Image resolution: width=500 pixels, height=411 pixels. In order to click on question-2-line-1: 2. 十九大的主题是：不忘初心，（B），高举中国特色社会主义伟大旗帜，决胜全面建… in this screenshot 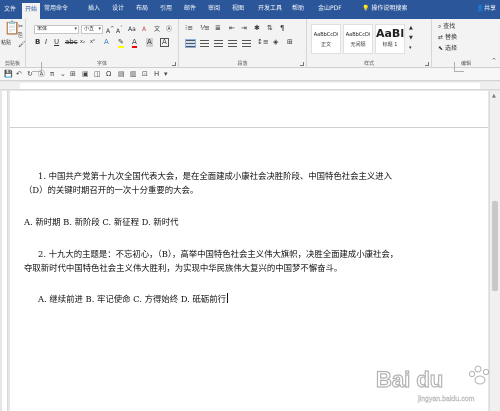, I will do `click(218, 254)`.